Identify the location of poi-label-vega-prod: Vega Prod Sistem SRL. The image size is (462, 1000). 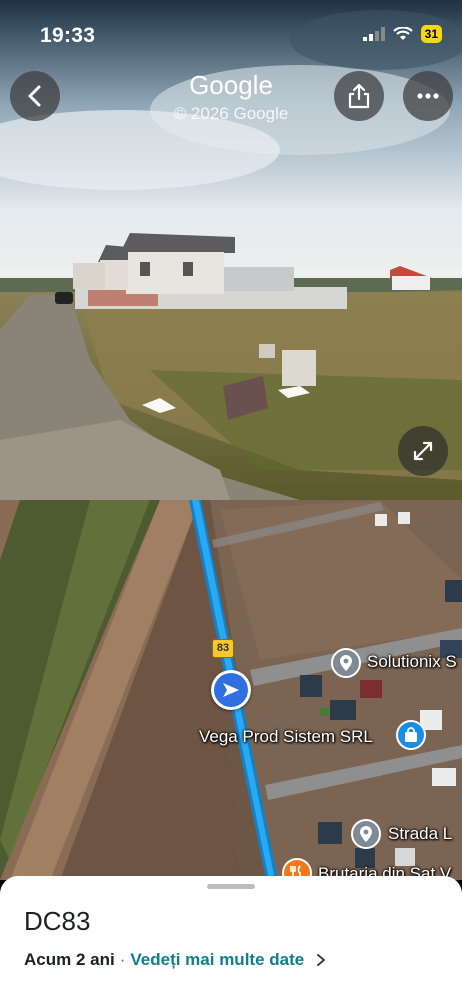
(286, 737).